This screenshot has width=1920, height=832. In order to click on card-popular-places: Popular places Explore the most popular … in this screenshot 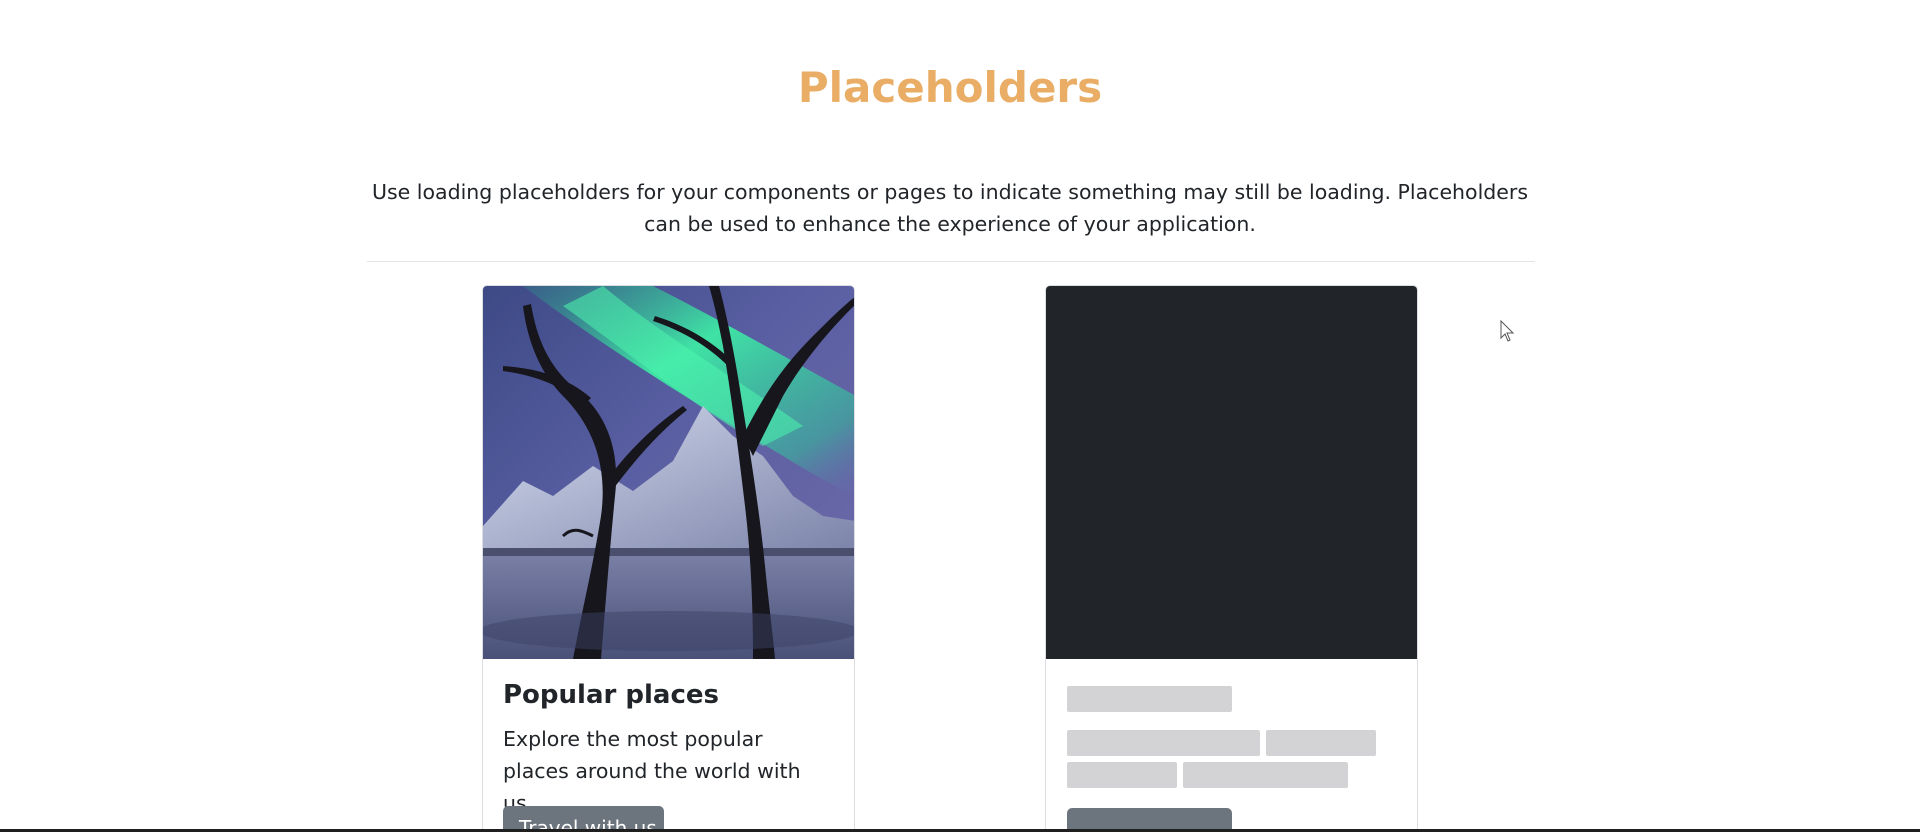, I will do `click(668, 558)`.